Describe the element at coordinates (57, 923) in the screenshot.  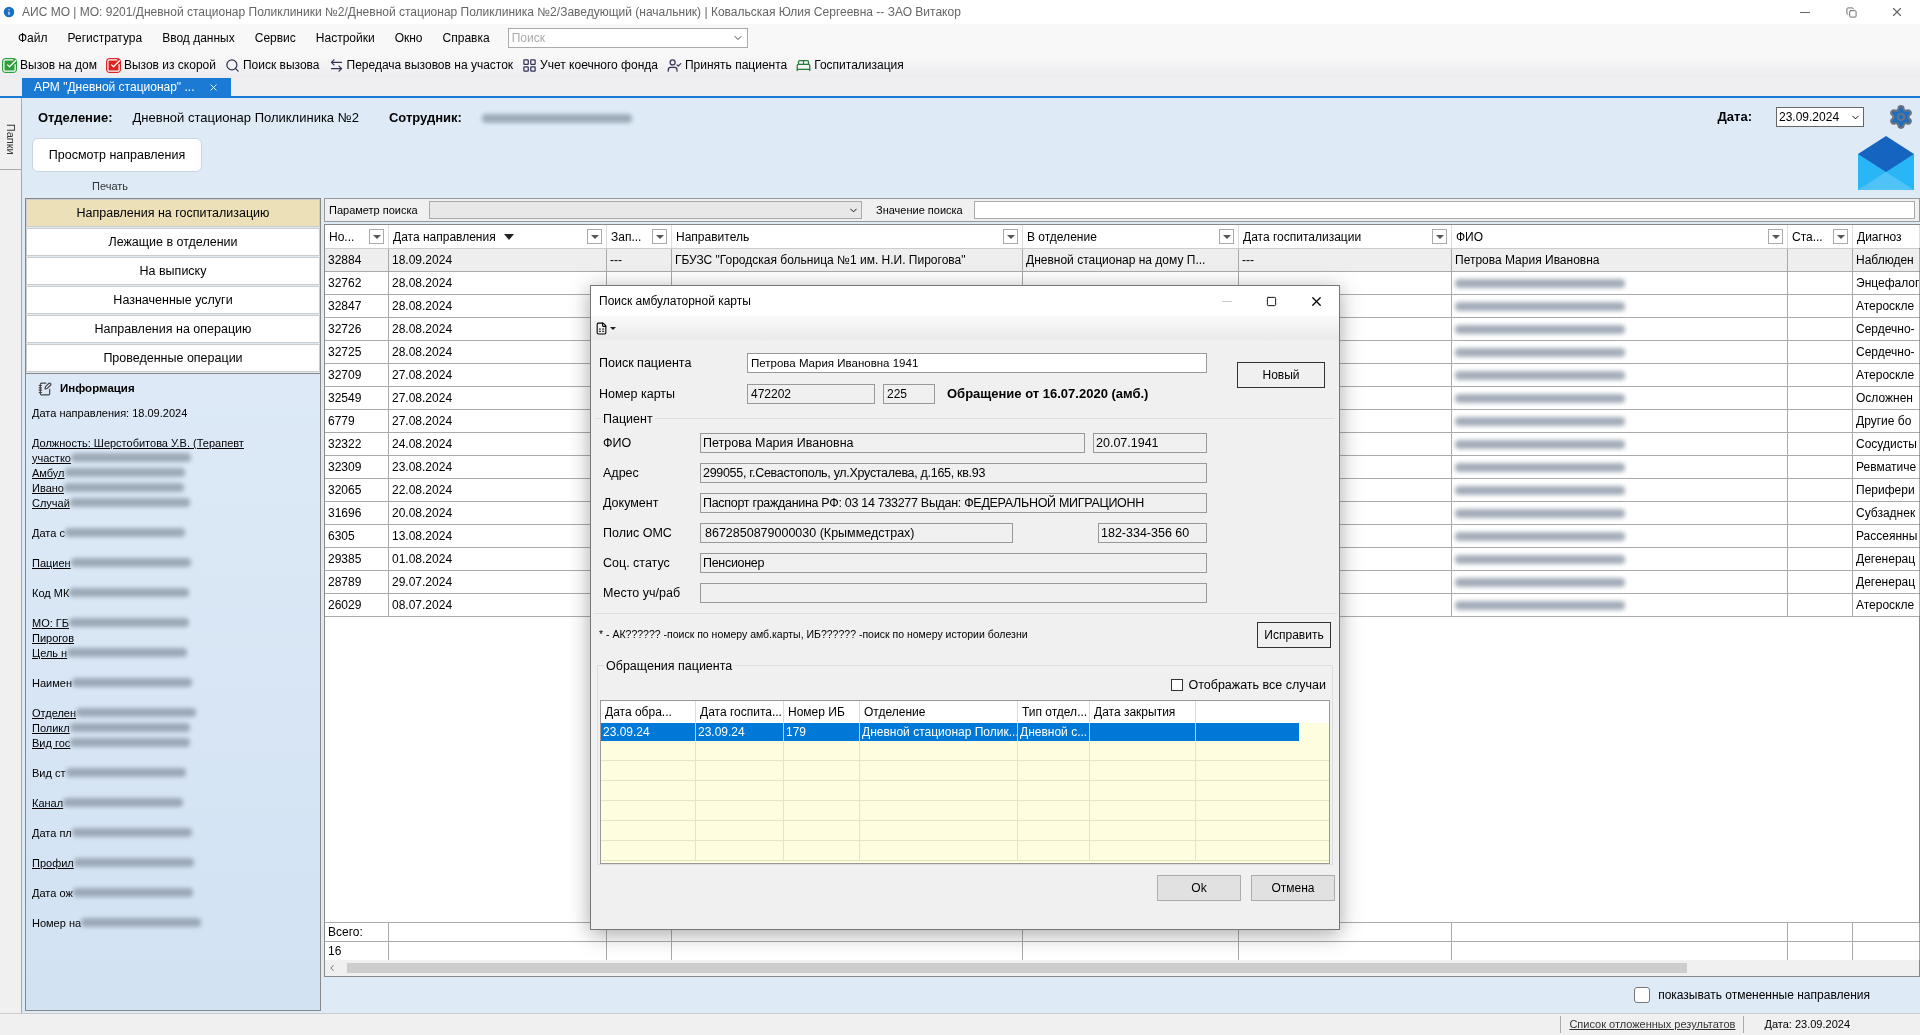
I see `info-text: Номер на` at that location.